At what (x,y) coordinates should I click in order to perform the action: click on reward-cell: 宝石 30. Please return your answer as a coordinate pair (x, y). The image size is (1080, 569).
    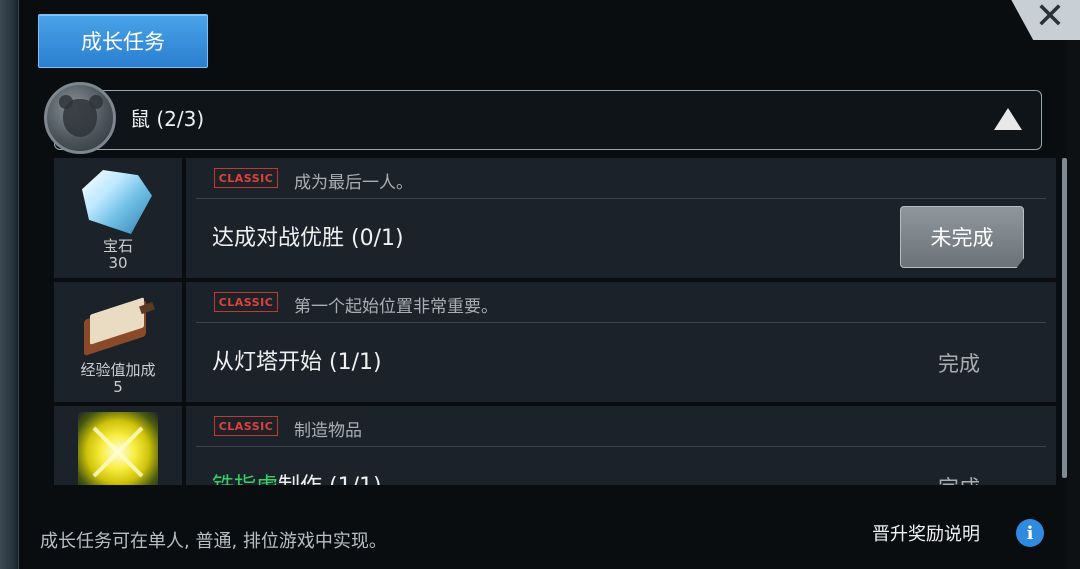
    Looking at the image, I should click on (118, 218).